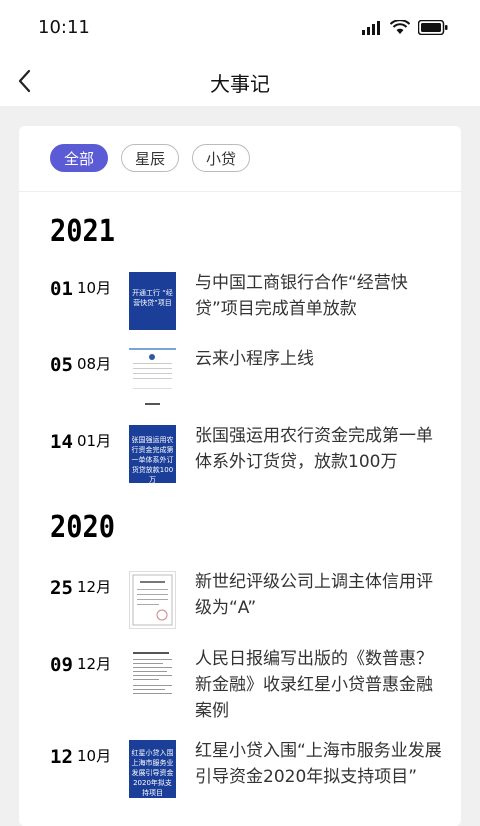  Describe the element at coordinates (94, 364) in the screenshot. I see `event-month: 08月` at that location.